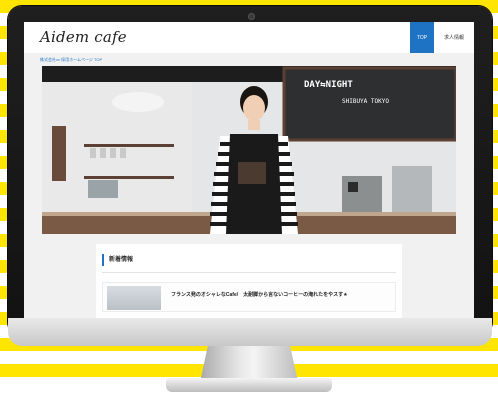 The width and height of the screenshot is (498, 407). Describe the element at coordinates (117, 260) in the screenshot. I see `news-heading: 新着情報` at that location.